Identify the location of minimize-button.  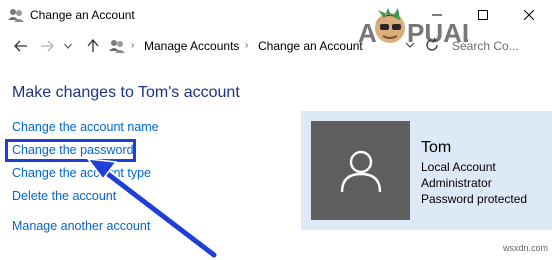
(437, 15).